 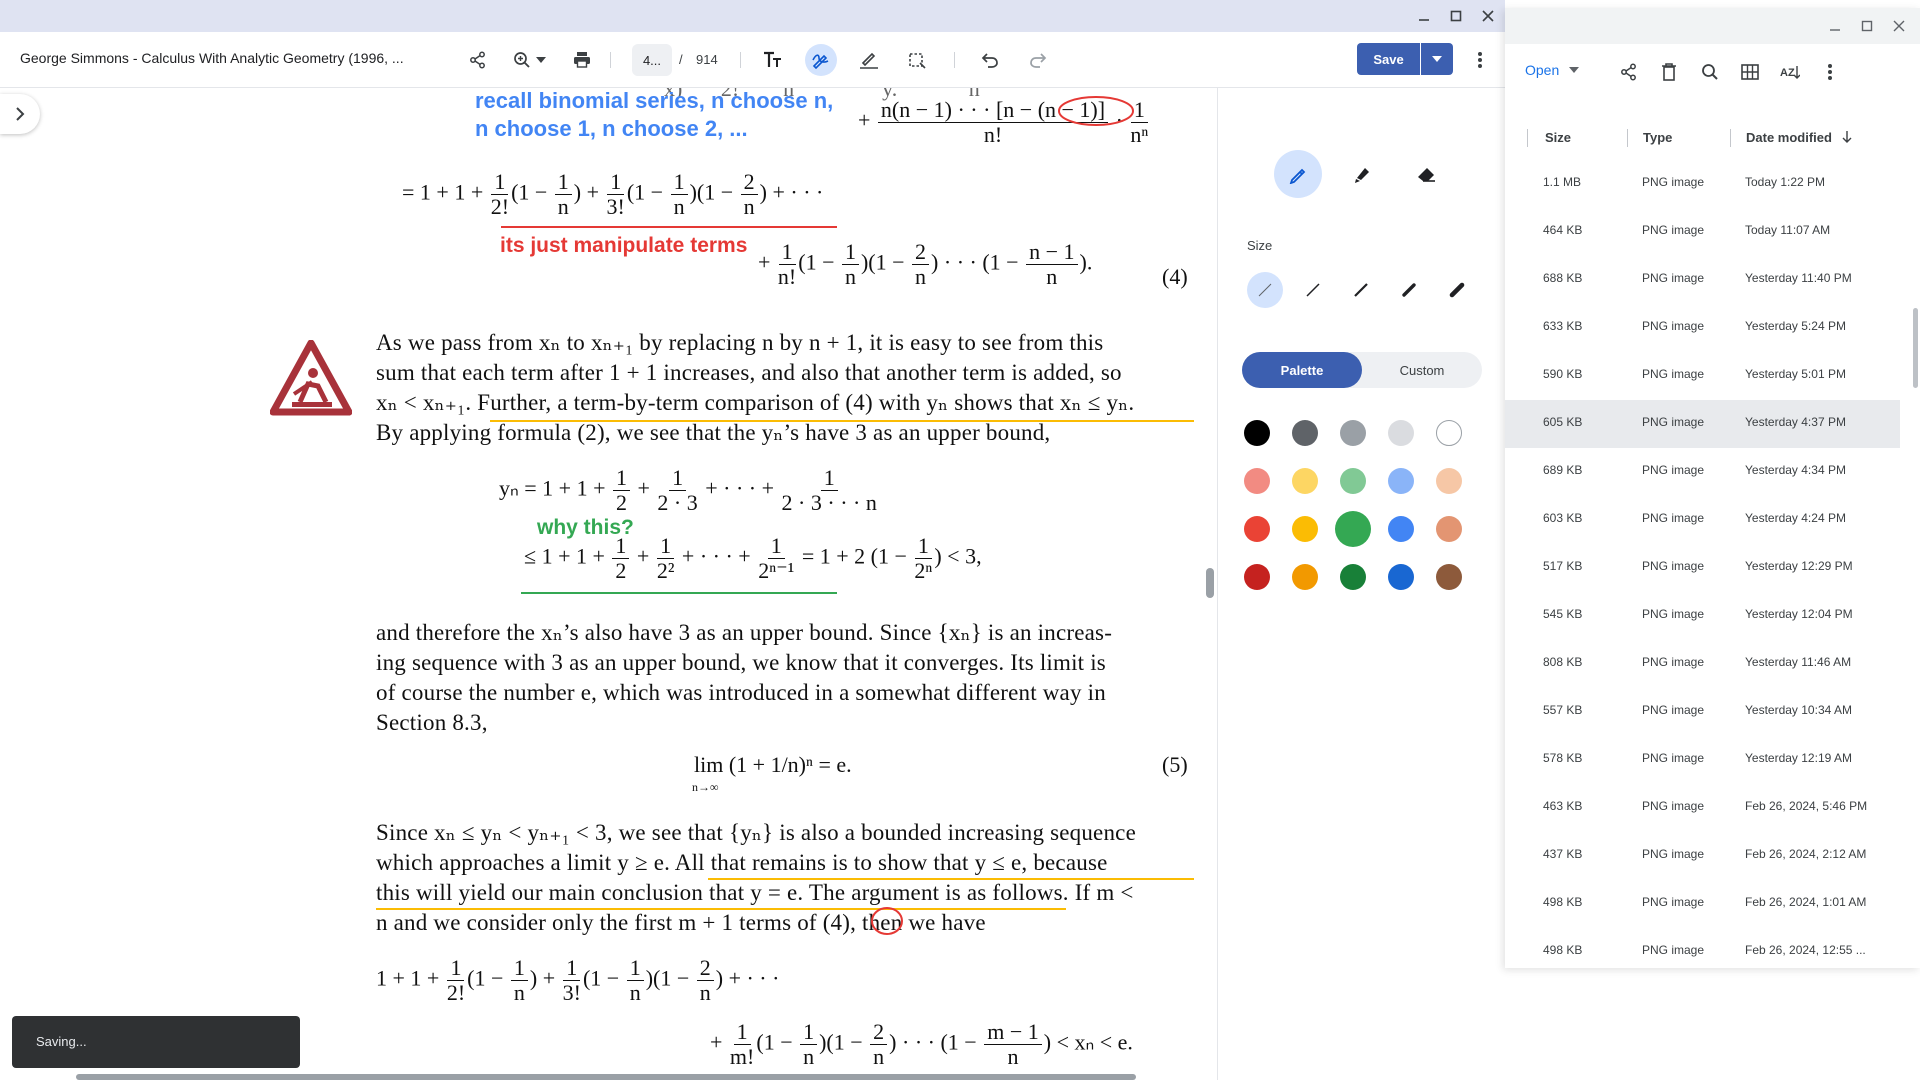 What do you see at coordinates (1702, 808) in the screenshot?
I see `file-row: 463 KB PNG image Feb 26, 2024, 5:46 PM` at bounding box center [1702, 808].